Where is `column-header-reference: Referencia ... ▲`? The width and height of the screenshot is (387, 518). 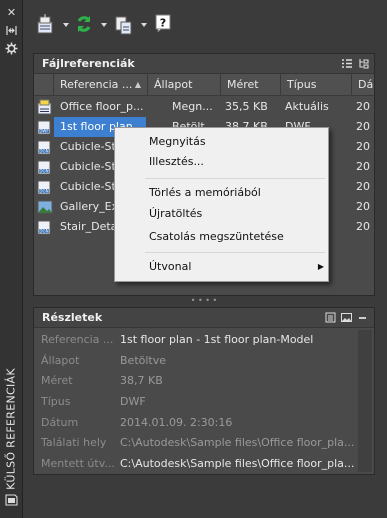 column-header-reference: Referencia ... ▲ is located at coordinates (101, 85).